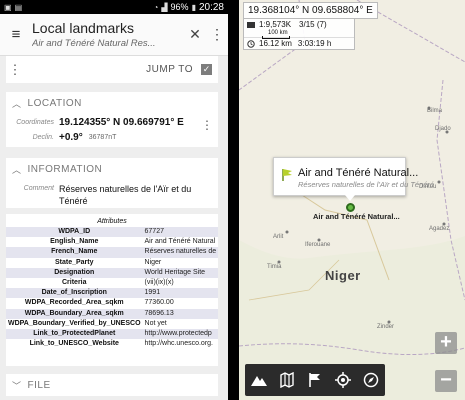 The image size is (465, 400). What do you see at coordinates (310, 10) in the screenshot?
I see `map-coordinates: 19.368104° N 09.658804° E` at bounding box center [310, 10].